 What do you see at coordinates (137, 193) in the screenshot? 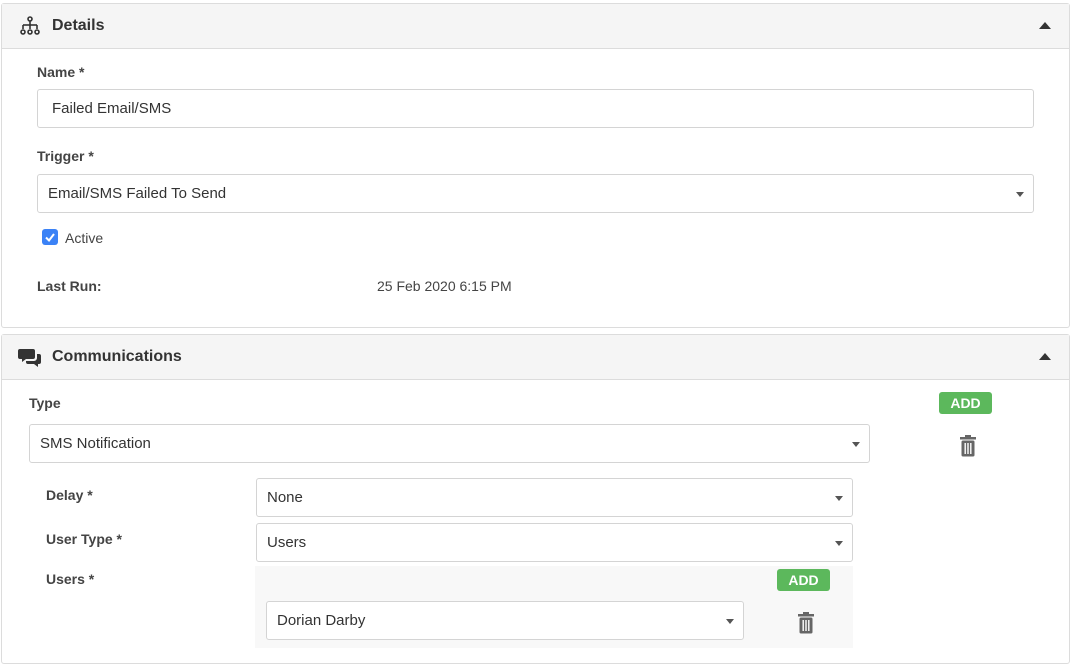
I see `trigger-select-value: Email/SMS Failed To Send` at bounding box center [137, 193].